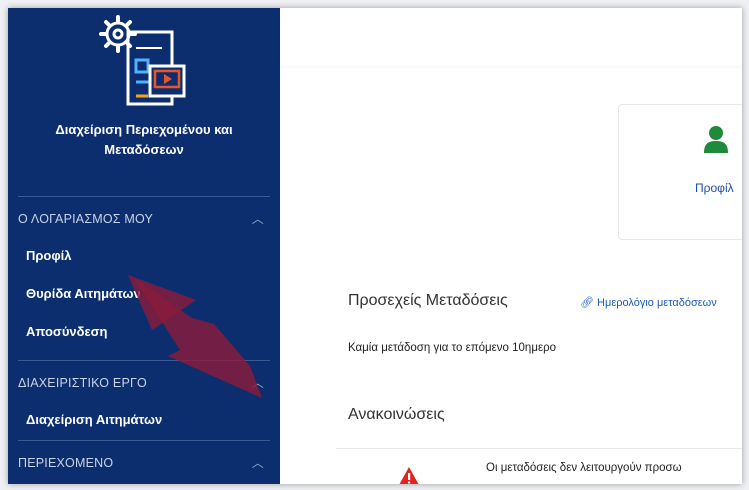 The image size is (749, 490). What do you see at coordinates (144, 140) in the screenshot?
I see `app-title: Διαχείριση Περιεχομένου και Μεταδόσεων` at bounding box center [144, 140].